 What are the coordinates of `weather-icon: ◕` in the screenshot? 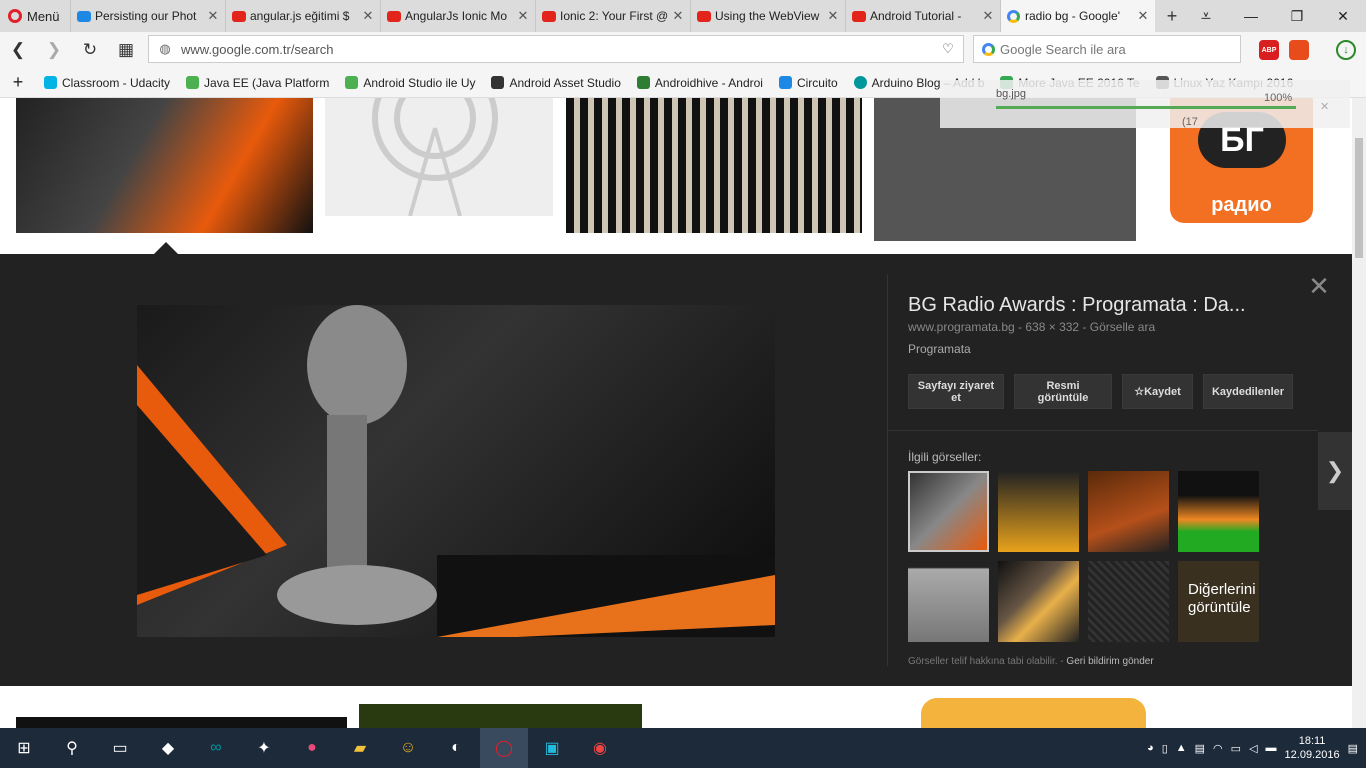 It's located at (1150, 748).